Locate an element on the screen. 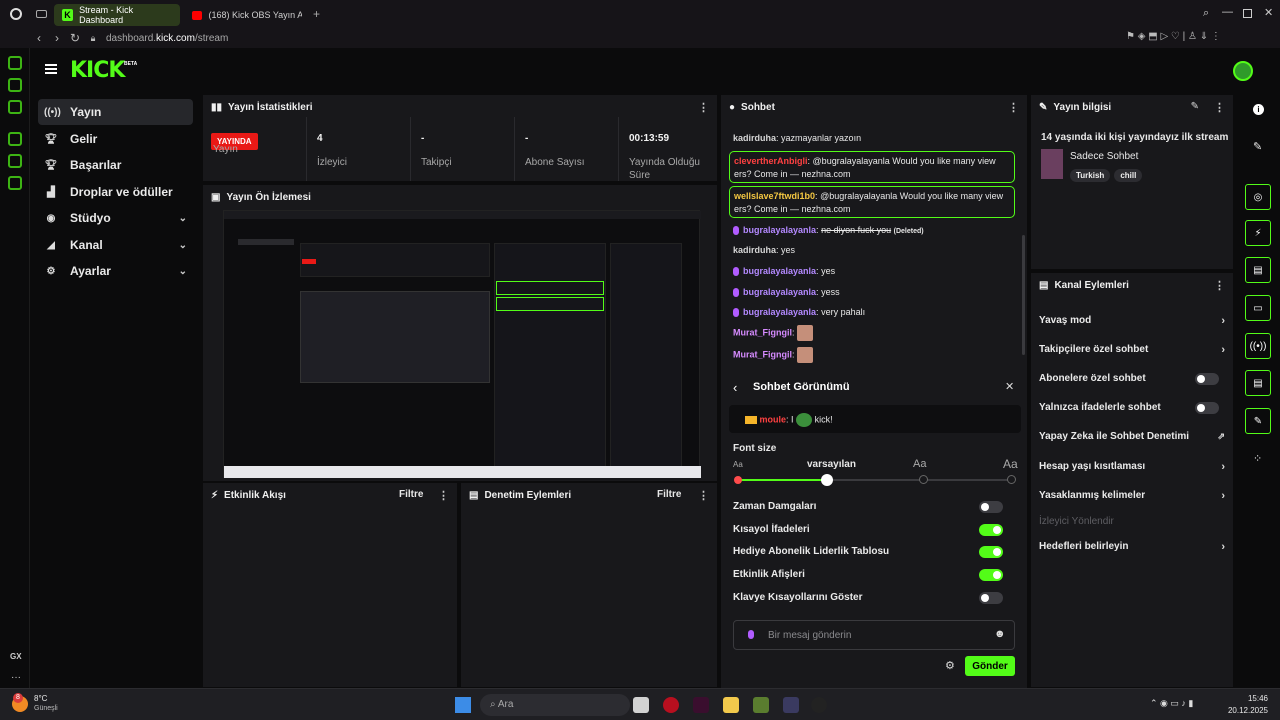 The width and height of the screenshot is (1280, 720). reload-icon: ↻ is located at coordinates (75, 38).